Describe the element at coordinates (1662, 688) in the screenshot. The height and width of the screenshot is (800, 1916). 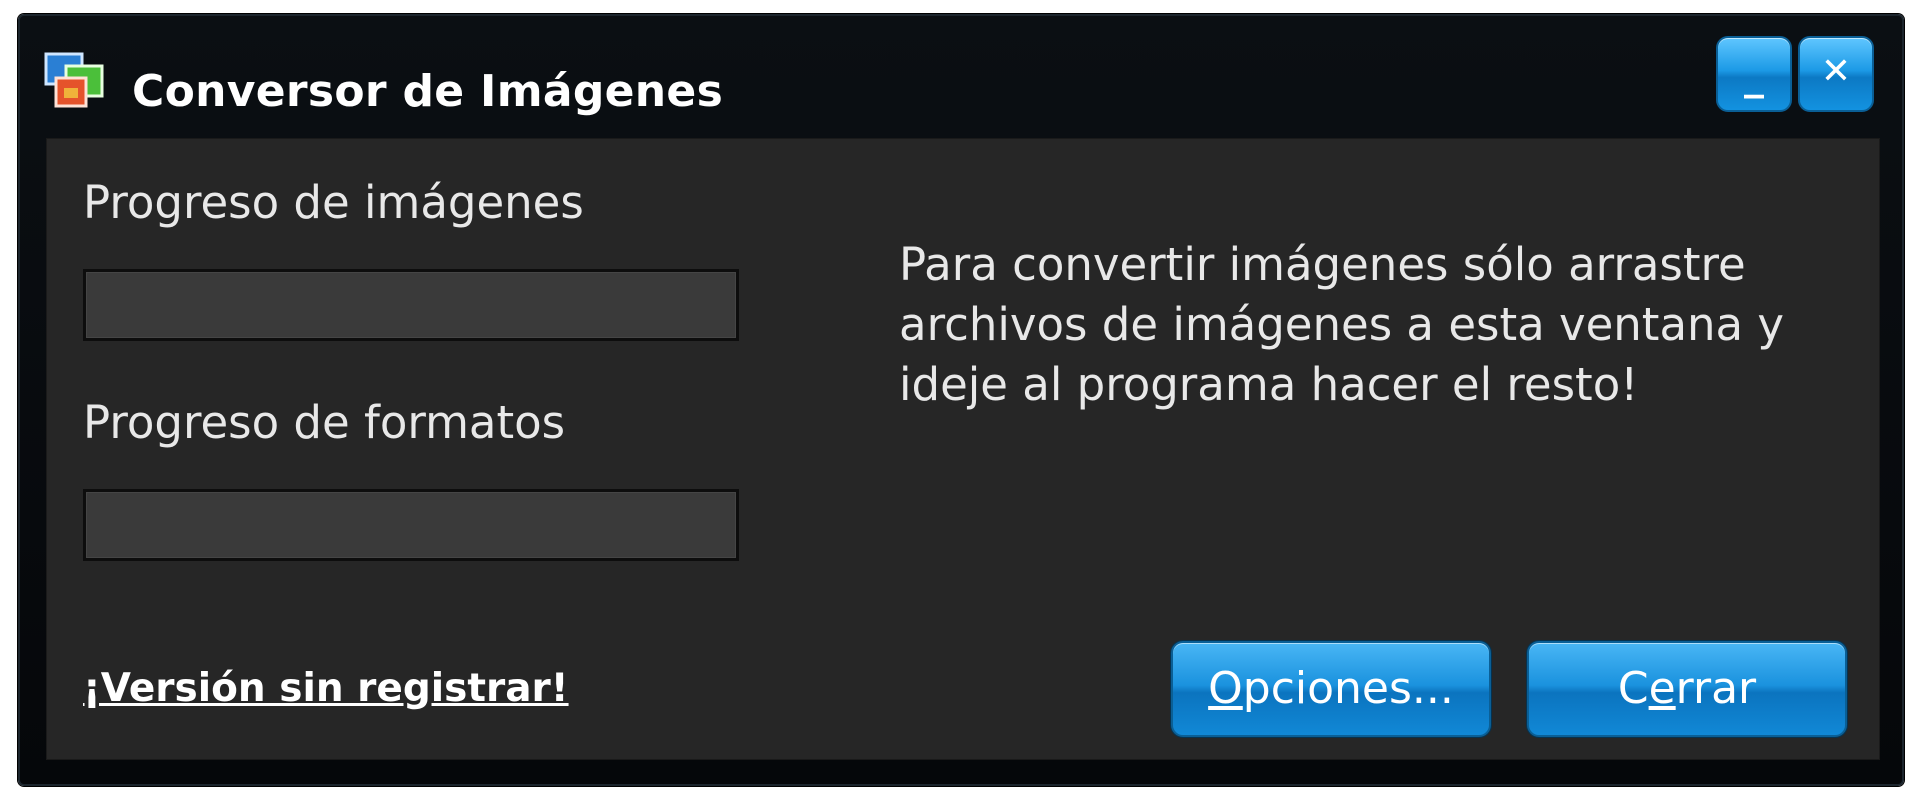
I see `close-access-key: e` at that location.